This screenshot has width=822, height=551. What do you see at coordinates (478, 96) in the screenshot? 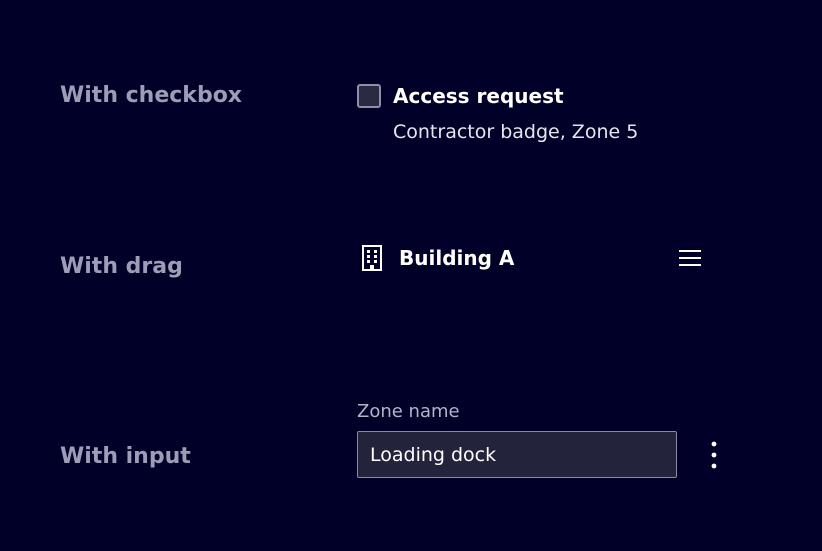
I see `access-request-title: Access request` at bounding box center [478, 96].